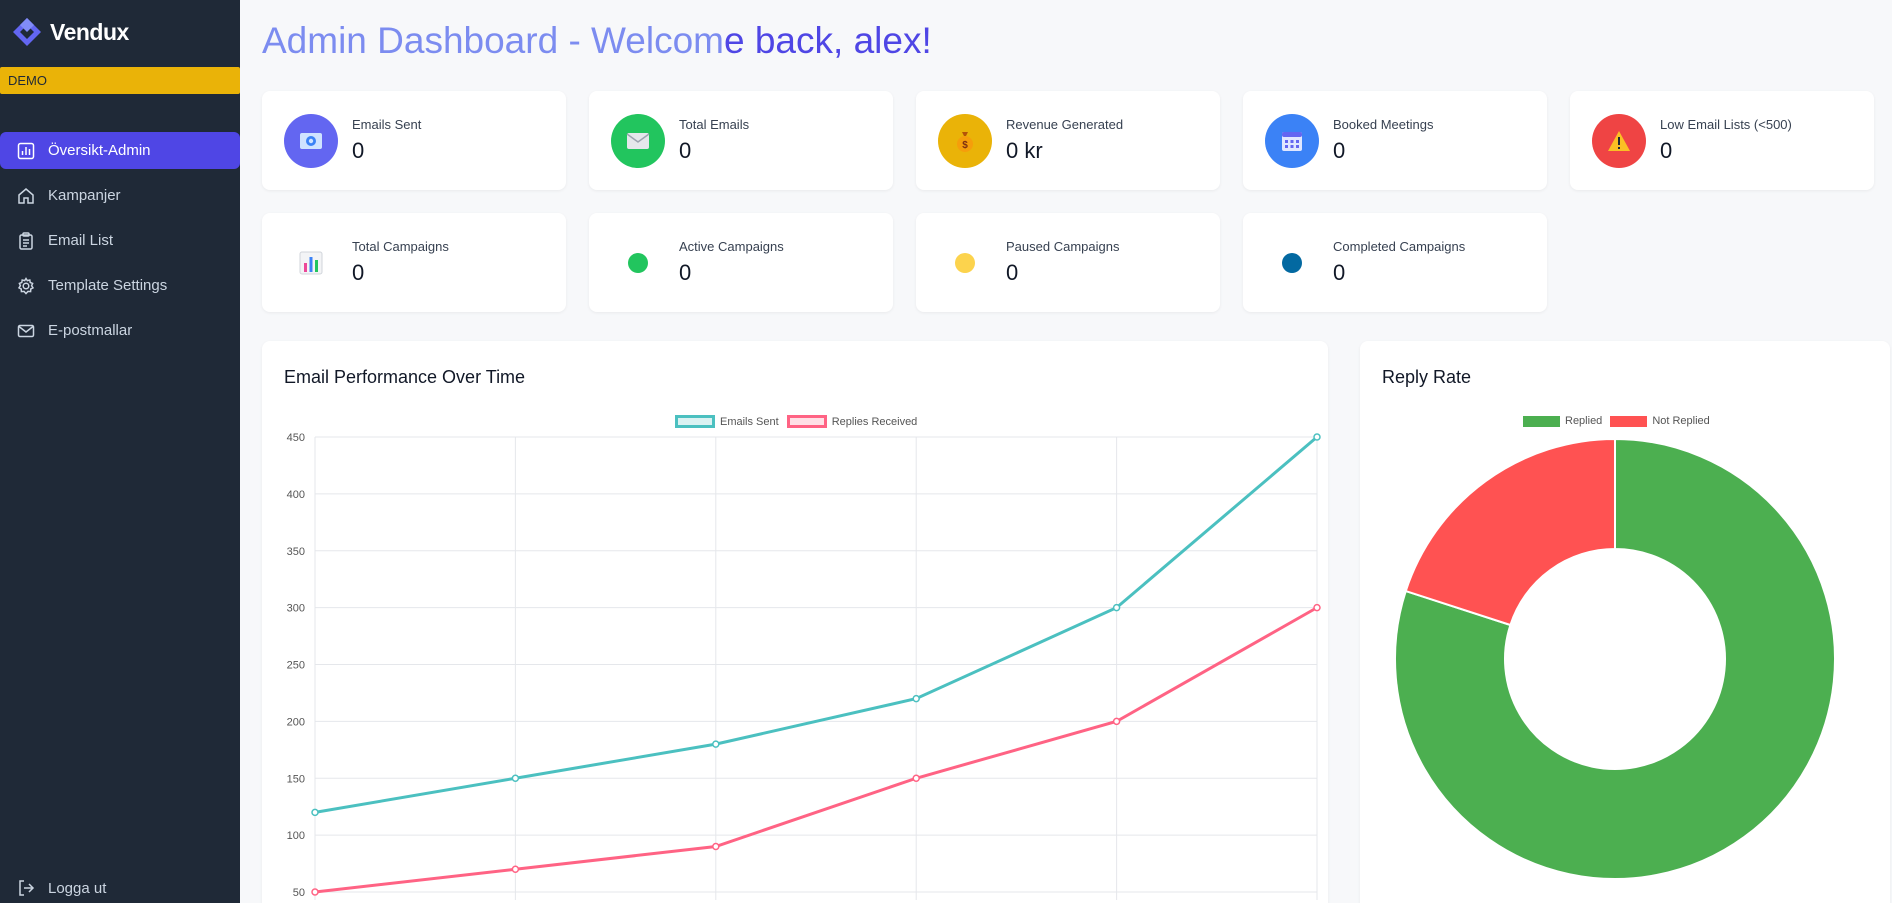  I want to click on app-name: Vendux, so click(89, 31).